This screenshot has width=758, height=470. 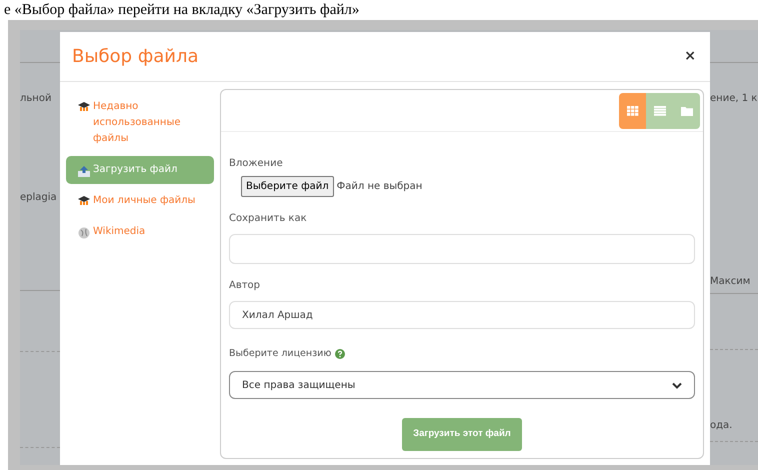 What do you see at coordinates (722, 426) in the screenshot?
I see `background-text: ода.` at bounding box center [722, 426].